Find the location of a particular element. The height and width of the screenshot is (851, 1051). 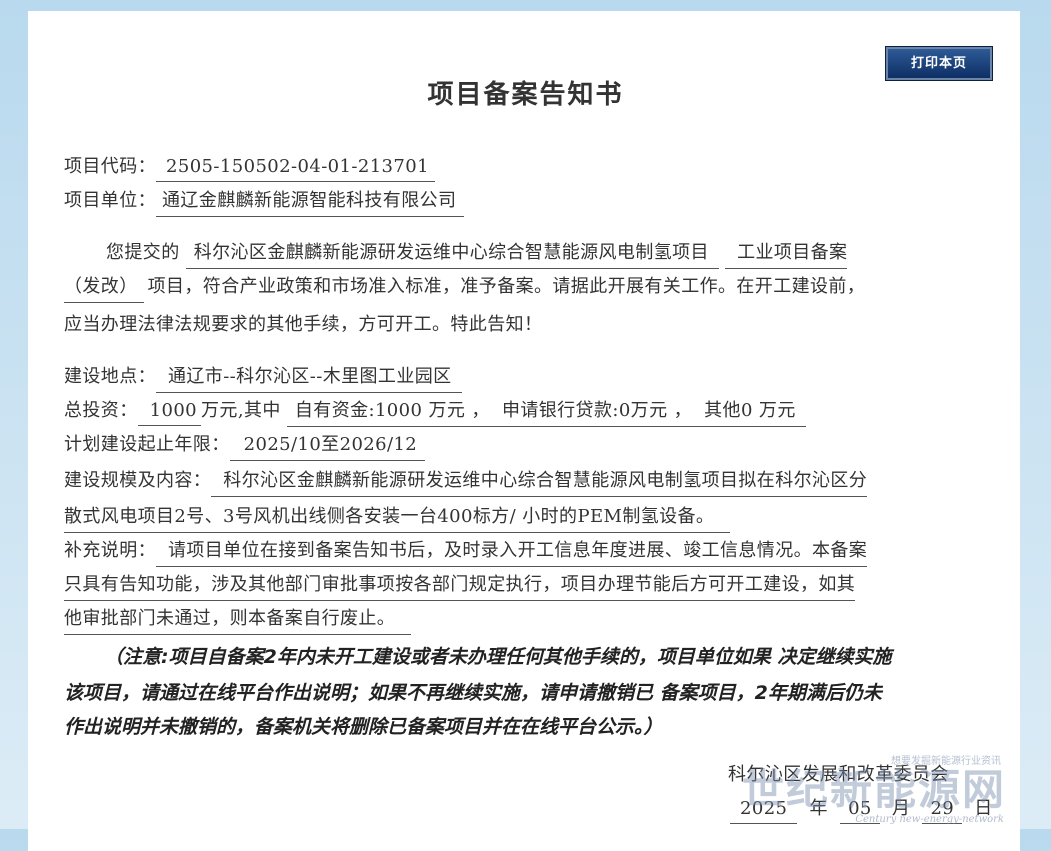

supp-row-3: 他审批部门未通过，则本备案自行废止。 is located at coordinates (238, 619).